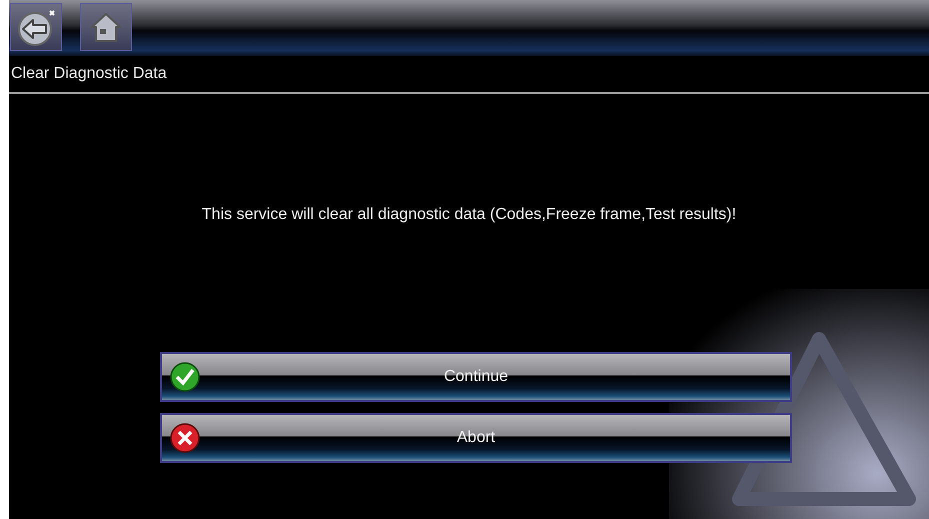  Describe the element at coordinates (469, 215) in the screenshot. I see `warning-message: This service will clear all diagnostic data (Codes,Freeze frame,Test results)!` at that location.